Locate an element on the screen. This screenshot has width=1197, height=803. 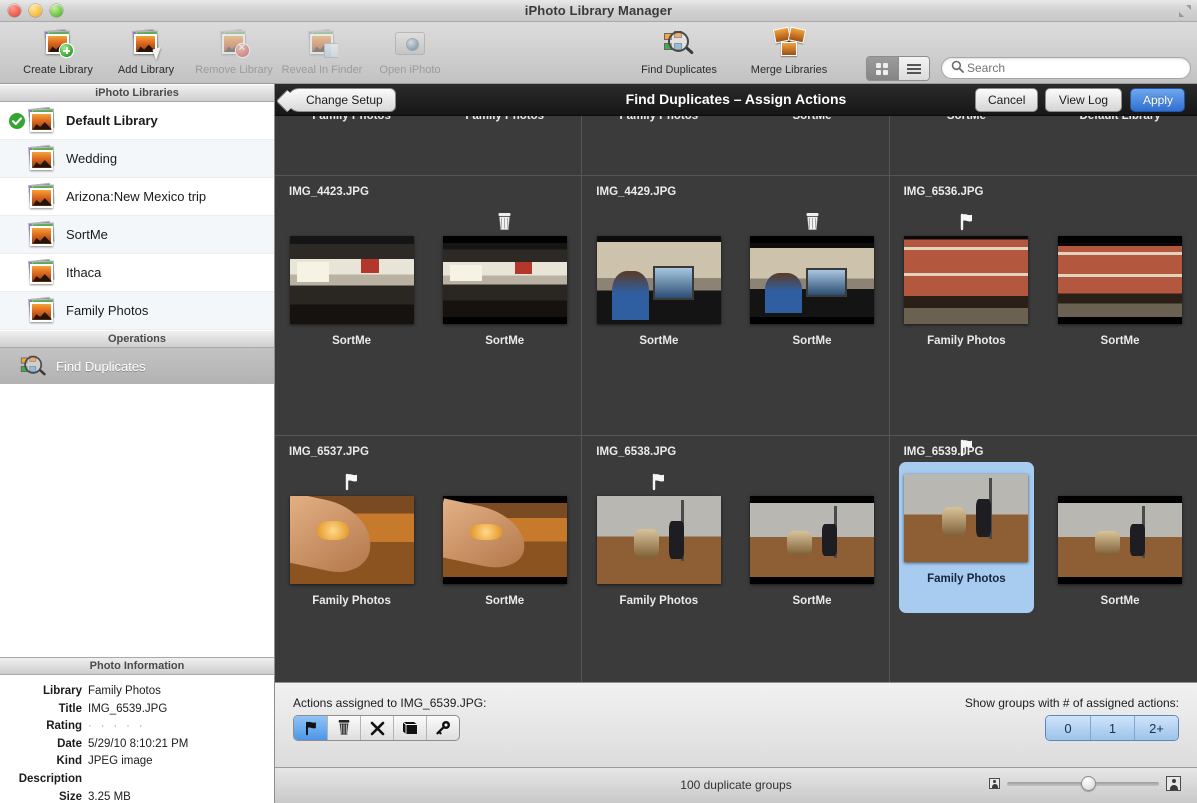
sidebar-item-default-library: Default Library is located at coordinates (137, 121).